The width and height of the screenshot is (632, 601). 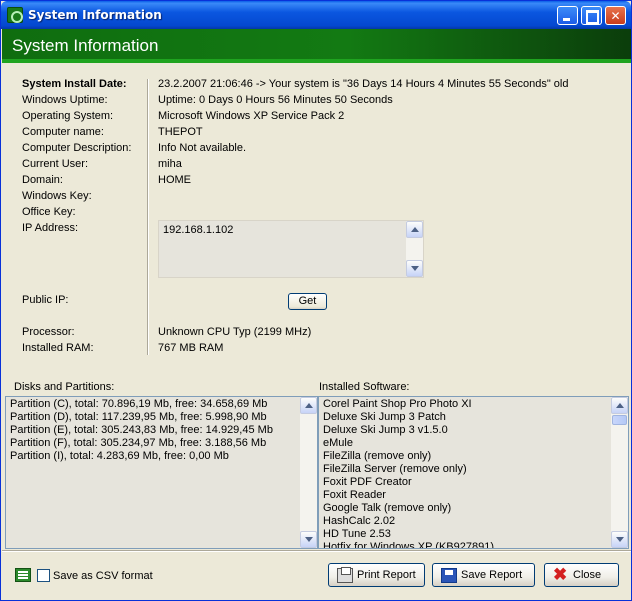 I want to click on disks-scrollbar, so click(x=308, y=472).